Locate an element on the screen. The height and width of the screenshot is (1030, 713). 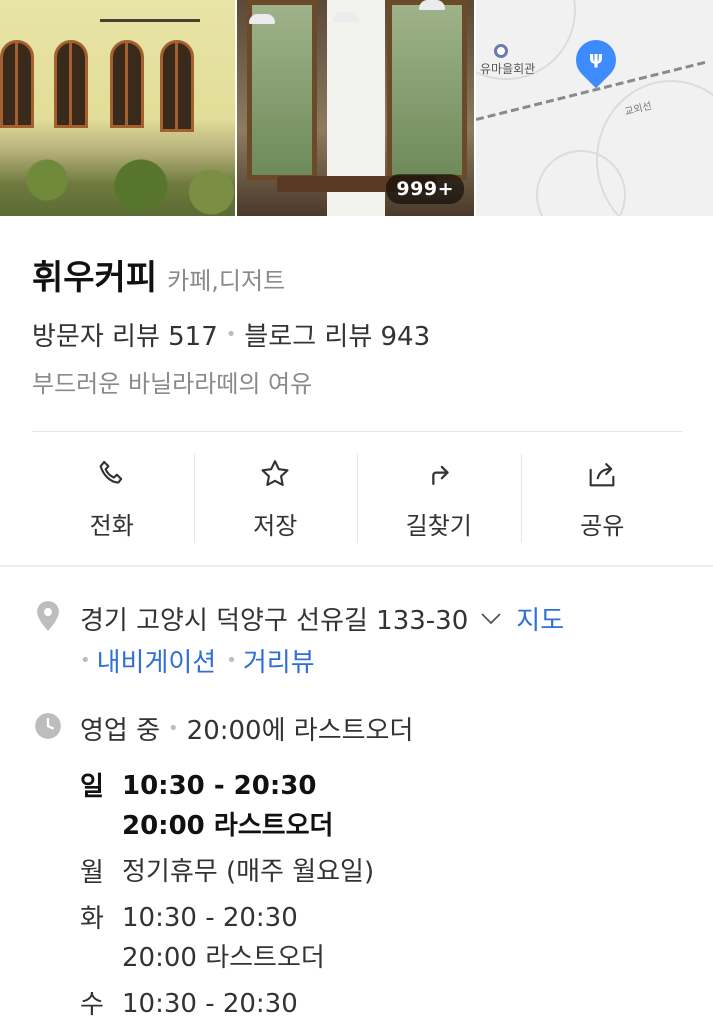
review-summary: 방문자 리뷰 517 • 블로그 리뷰 943 is located at coordinates (231, 334).